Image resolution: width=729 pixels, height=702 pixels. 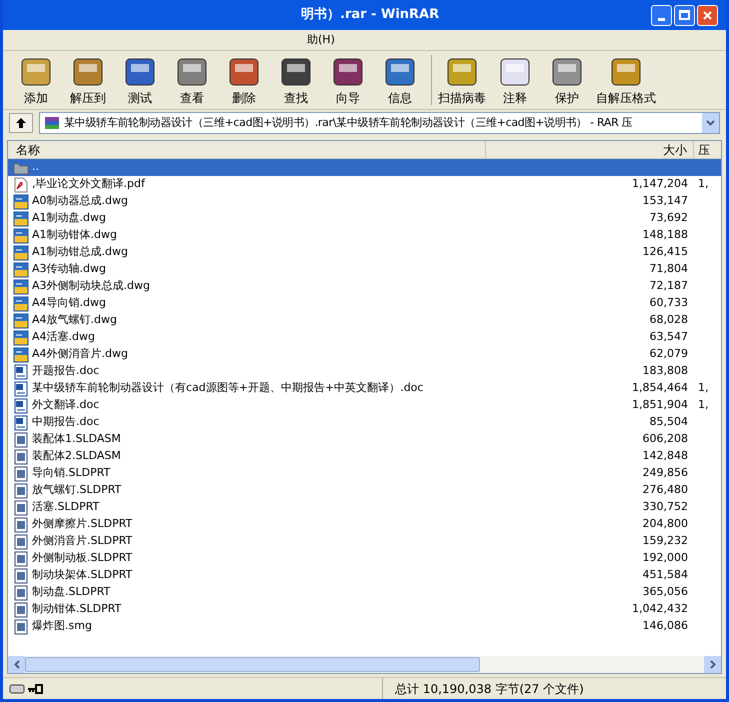 What do you see at coordinates (364, 626) in the screenshot?
I see `file-row: 爆炸图.smg 146,086` at bounding box center [364, 626].